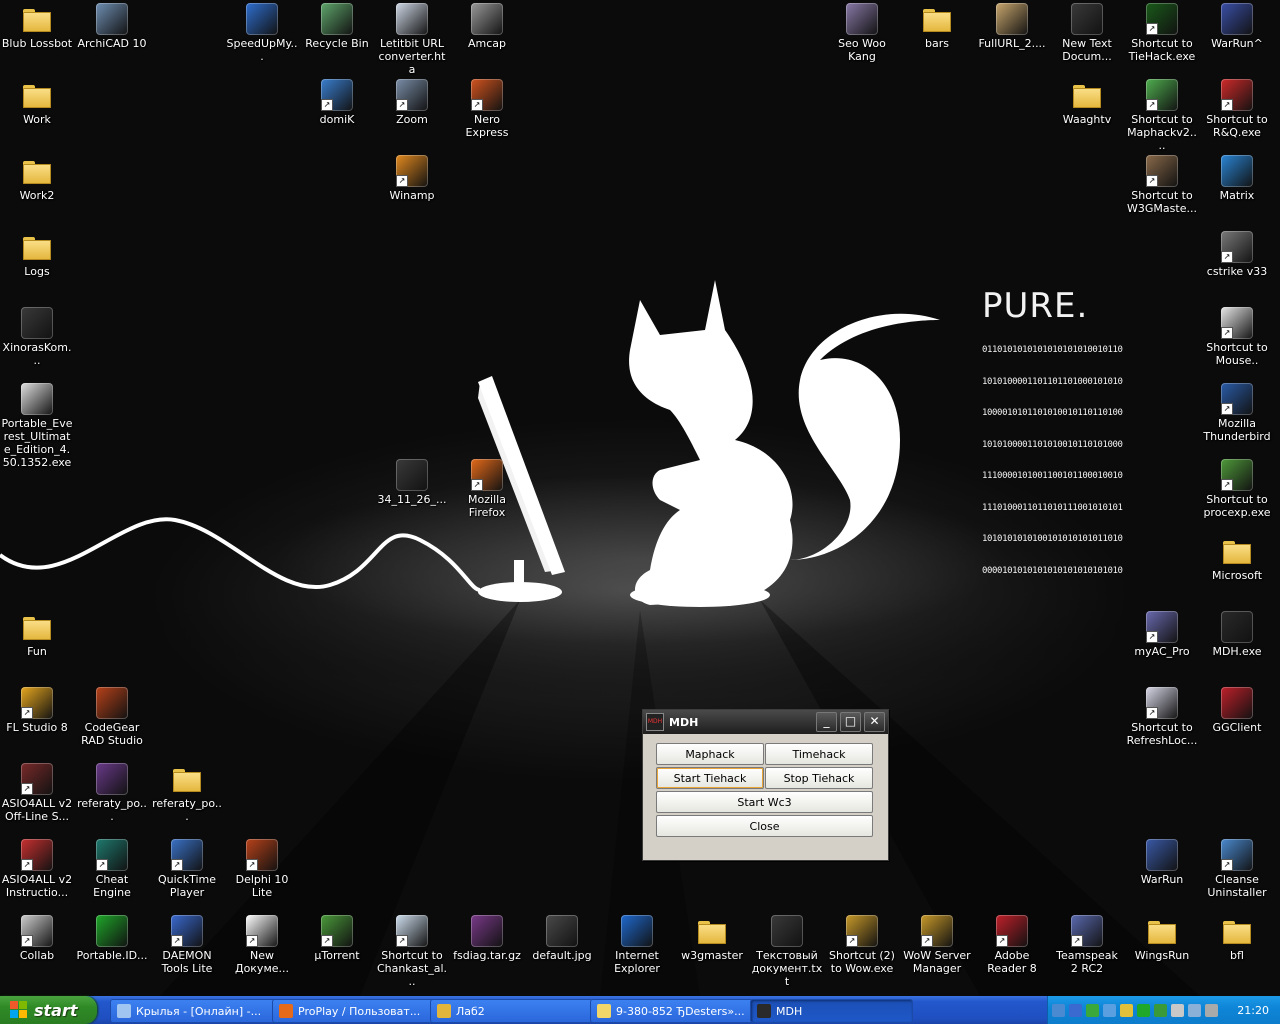 This screenshot has height=1024, width=1280. Describe the element at coordinates (562, 938) in the screenshot. I see `desktop-icon: default.jpg` at that location.